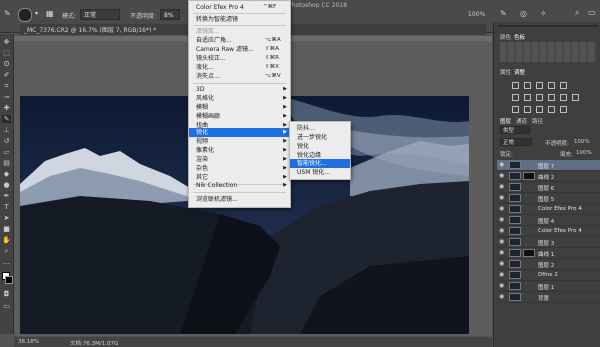  Describe the element at coordinates (551, 97) in the screenshot. I see `photo-filter-icon` at that location.